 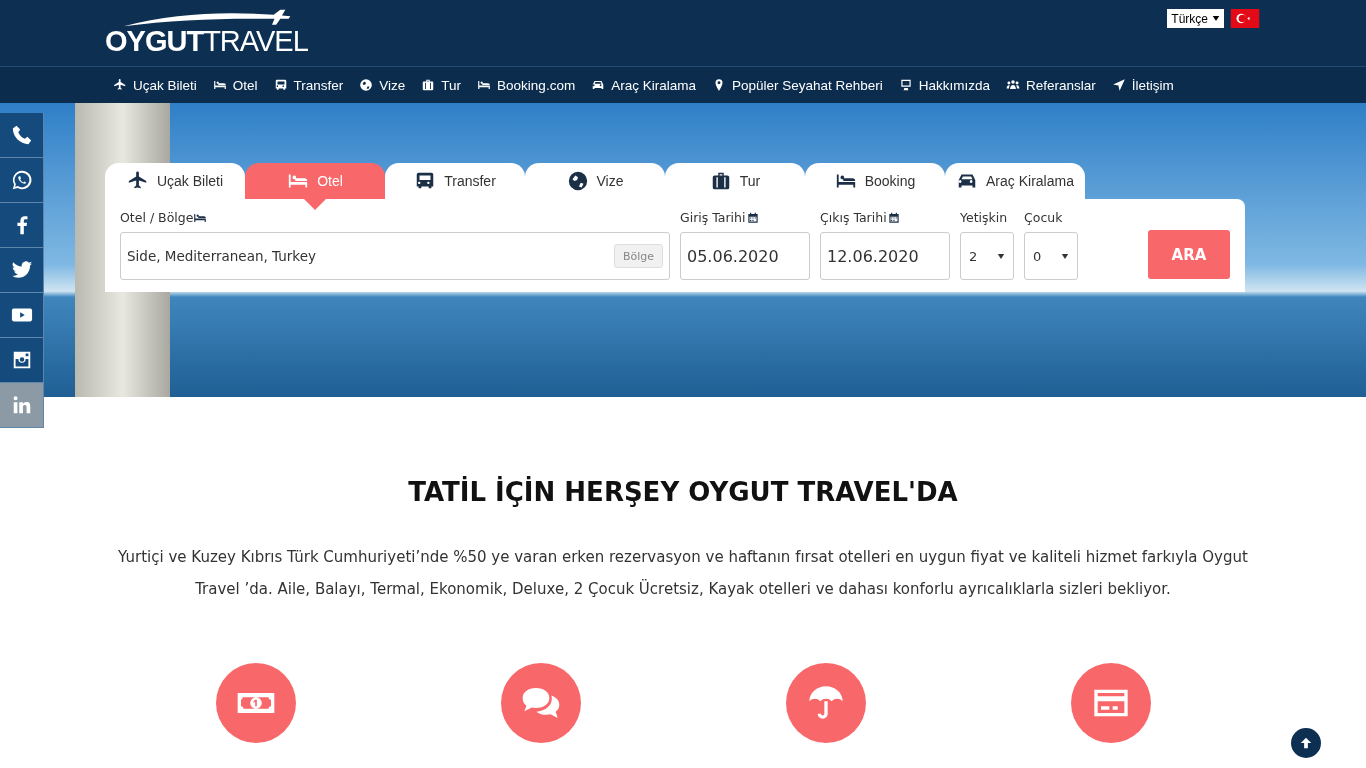 What do you see at coordinates (382, 85) in the screenshot?
I see `nav-link: Vize` at bounding box center [382, 85].